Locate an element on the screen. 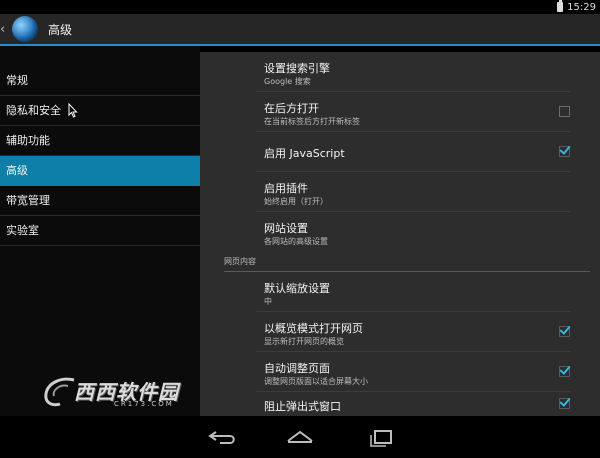 This screenshot has height=458, width=600. setting-summary: 中 is located at coordinates (268, 301).